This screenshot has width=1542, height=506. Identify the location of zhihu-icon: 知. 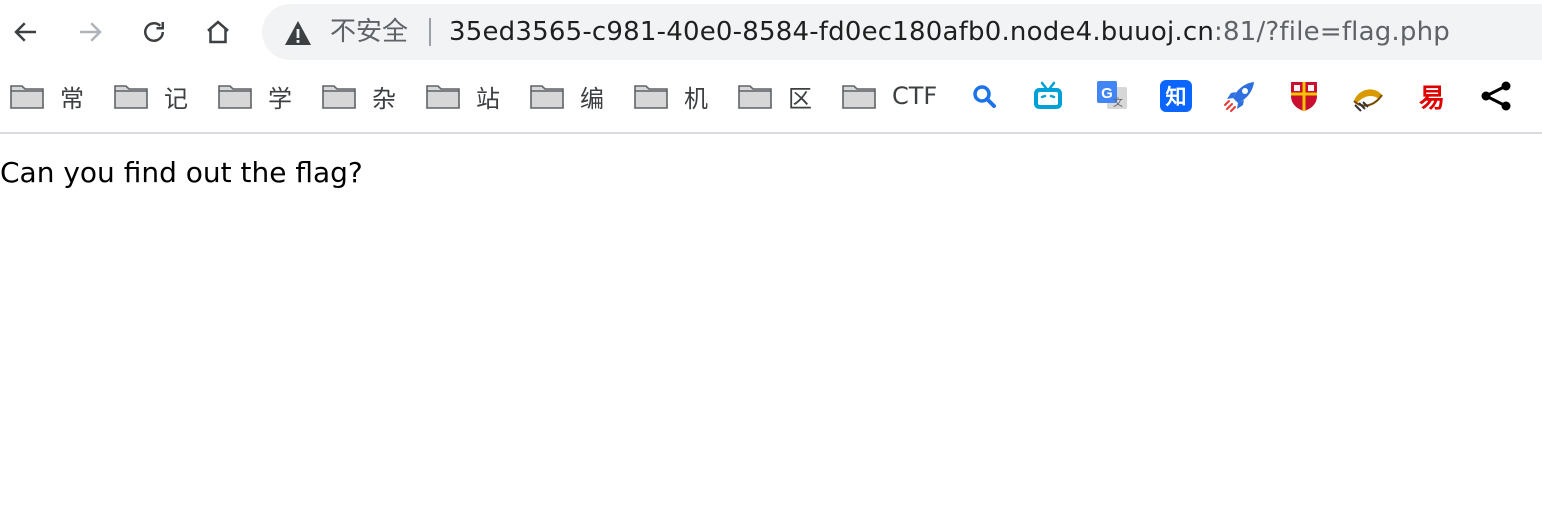
(1176, 96).